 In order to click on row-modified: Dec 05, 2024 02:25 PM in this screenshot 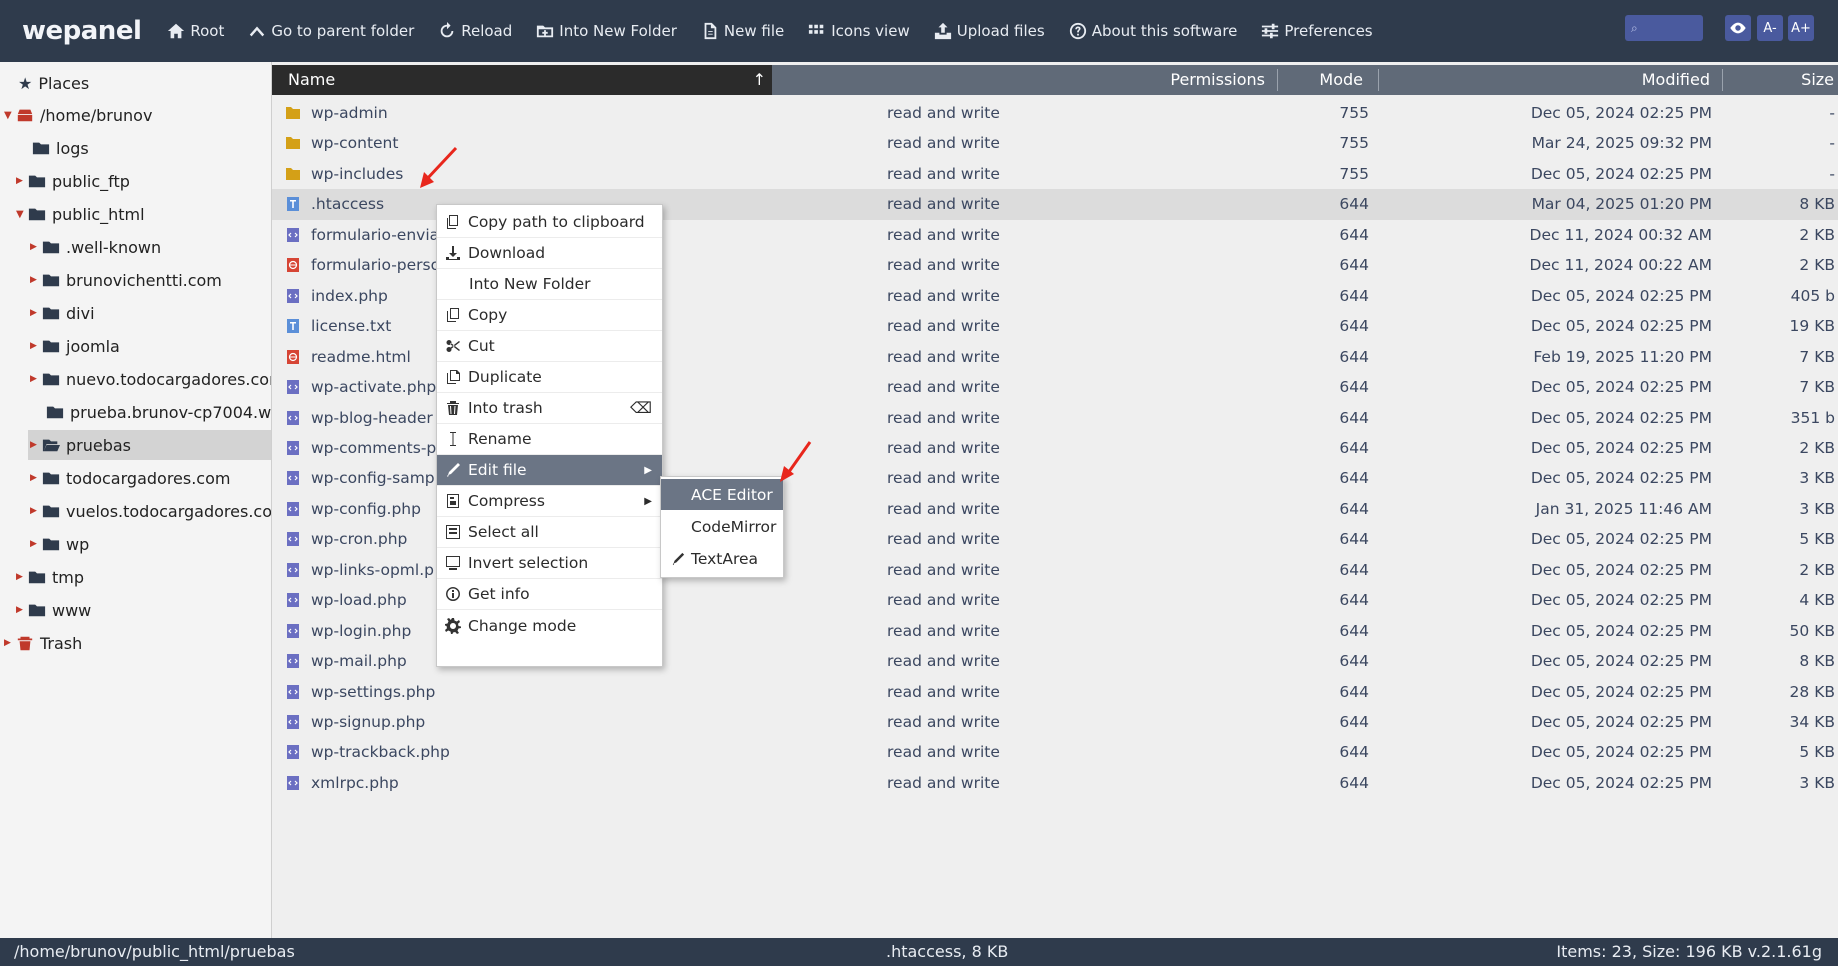, I will do `click(1621, 447)`.